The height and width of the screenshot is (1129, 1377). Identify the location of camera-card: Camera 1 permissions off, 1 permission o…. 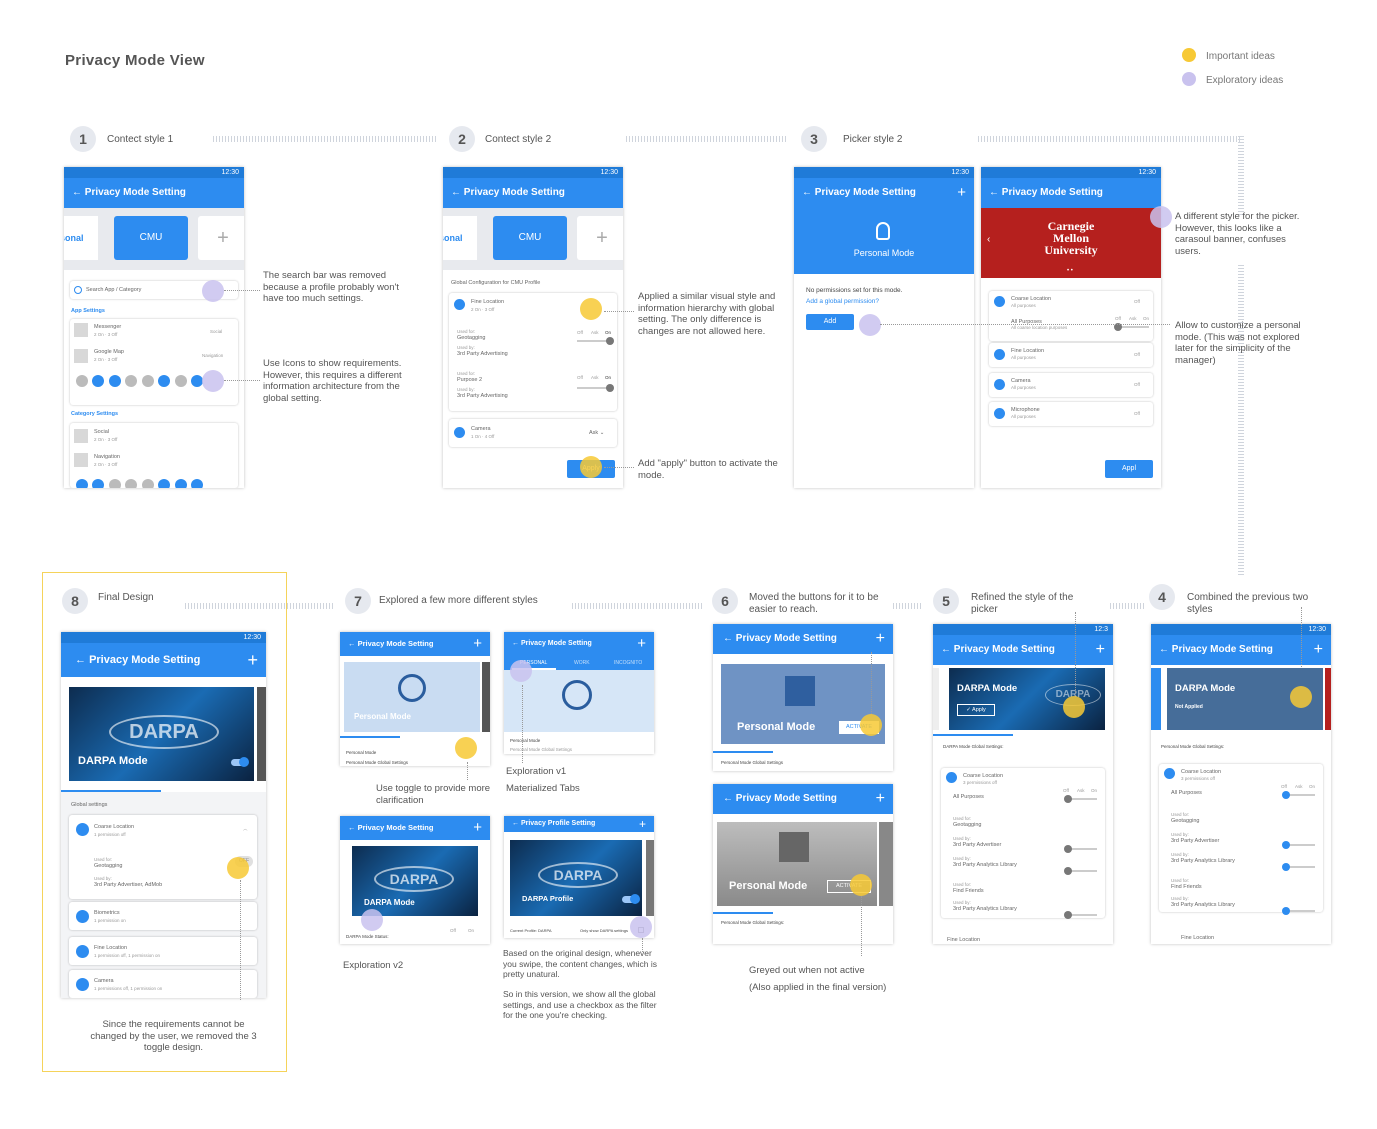
(163, 984).